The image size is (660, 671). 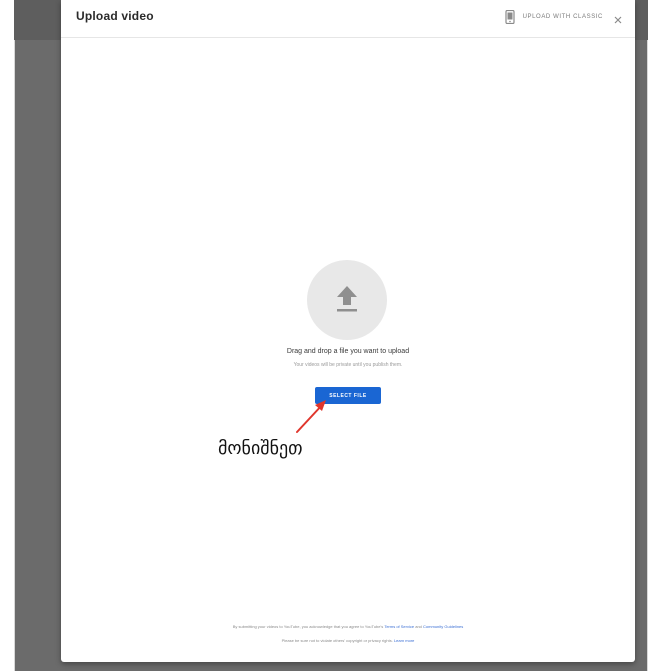 I want to click on annotation-label: მონიშნეთ, so click(x=260, y=448).